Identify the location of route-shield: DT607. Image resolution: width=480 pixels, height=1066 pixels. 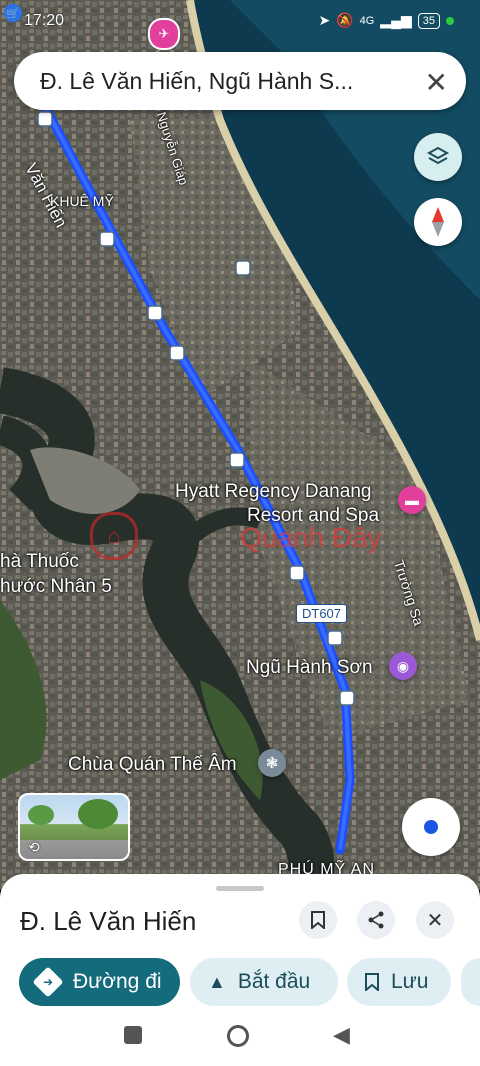
(322, 613).